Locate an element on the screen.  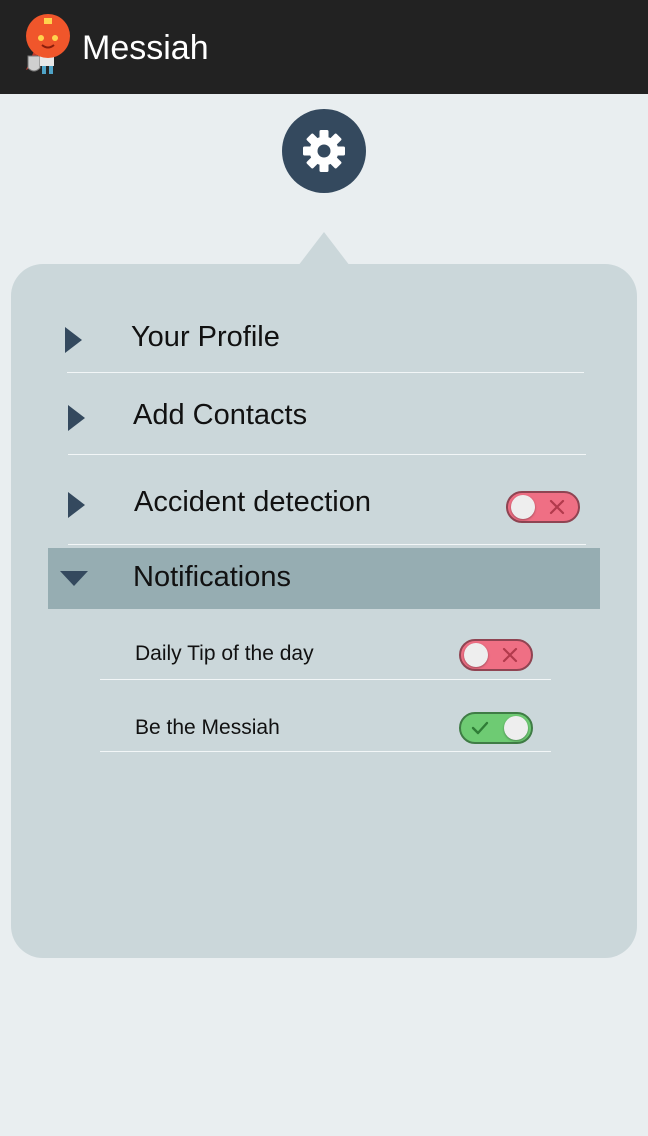
gear-icon is located at coordinates (324, 151).